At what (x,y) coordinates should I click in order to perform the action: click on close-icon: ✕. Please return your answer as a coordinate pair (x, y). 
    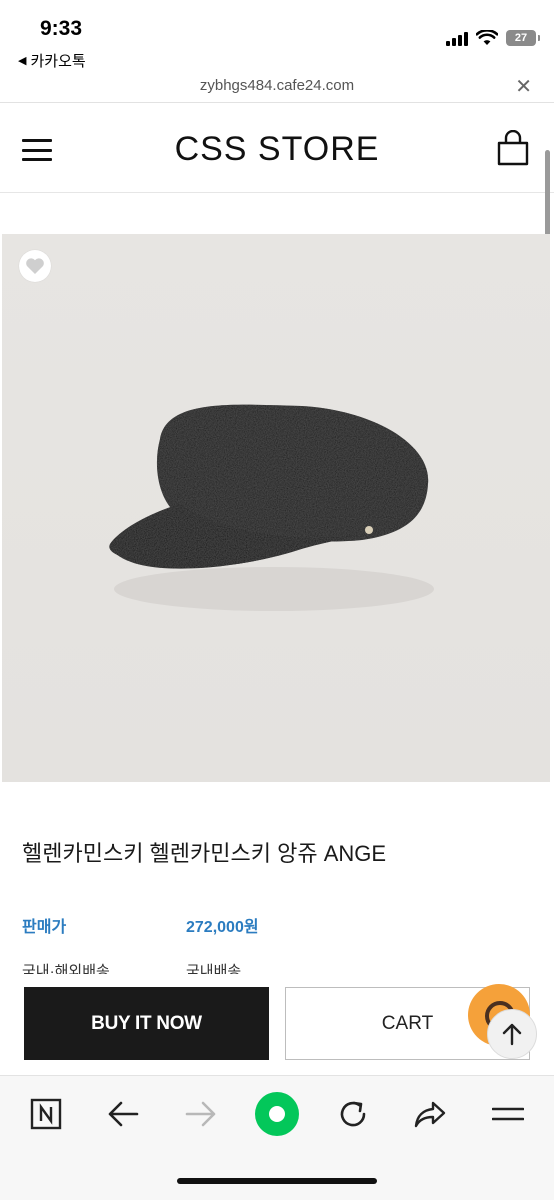
    Looking at the image, I should click on (523, 86).